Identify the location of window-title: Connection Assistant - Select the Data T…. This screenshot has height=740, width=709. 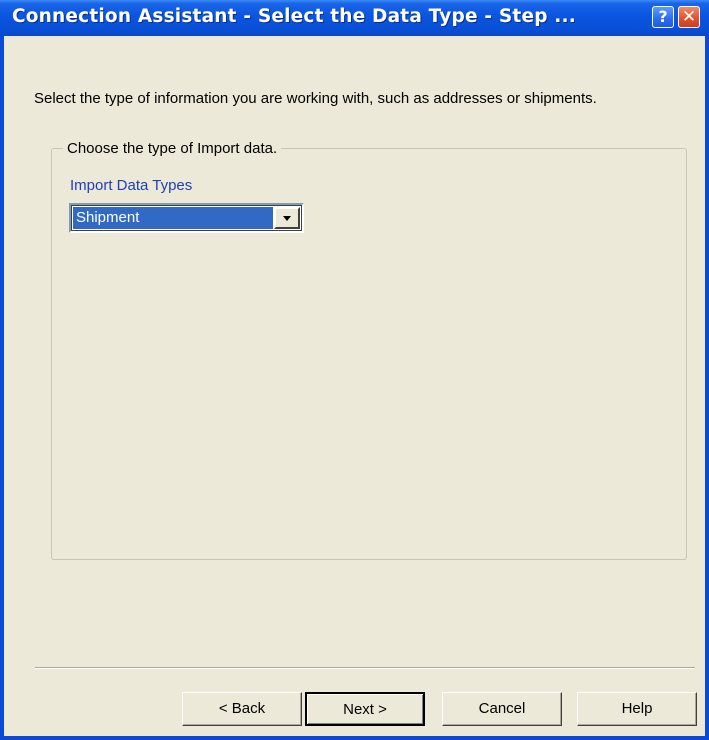
(294, 16).